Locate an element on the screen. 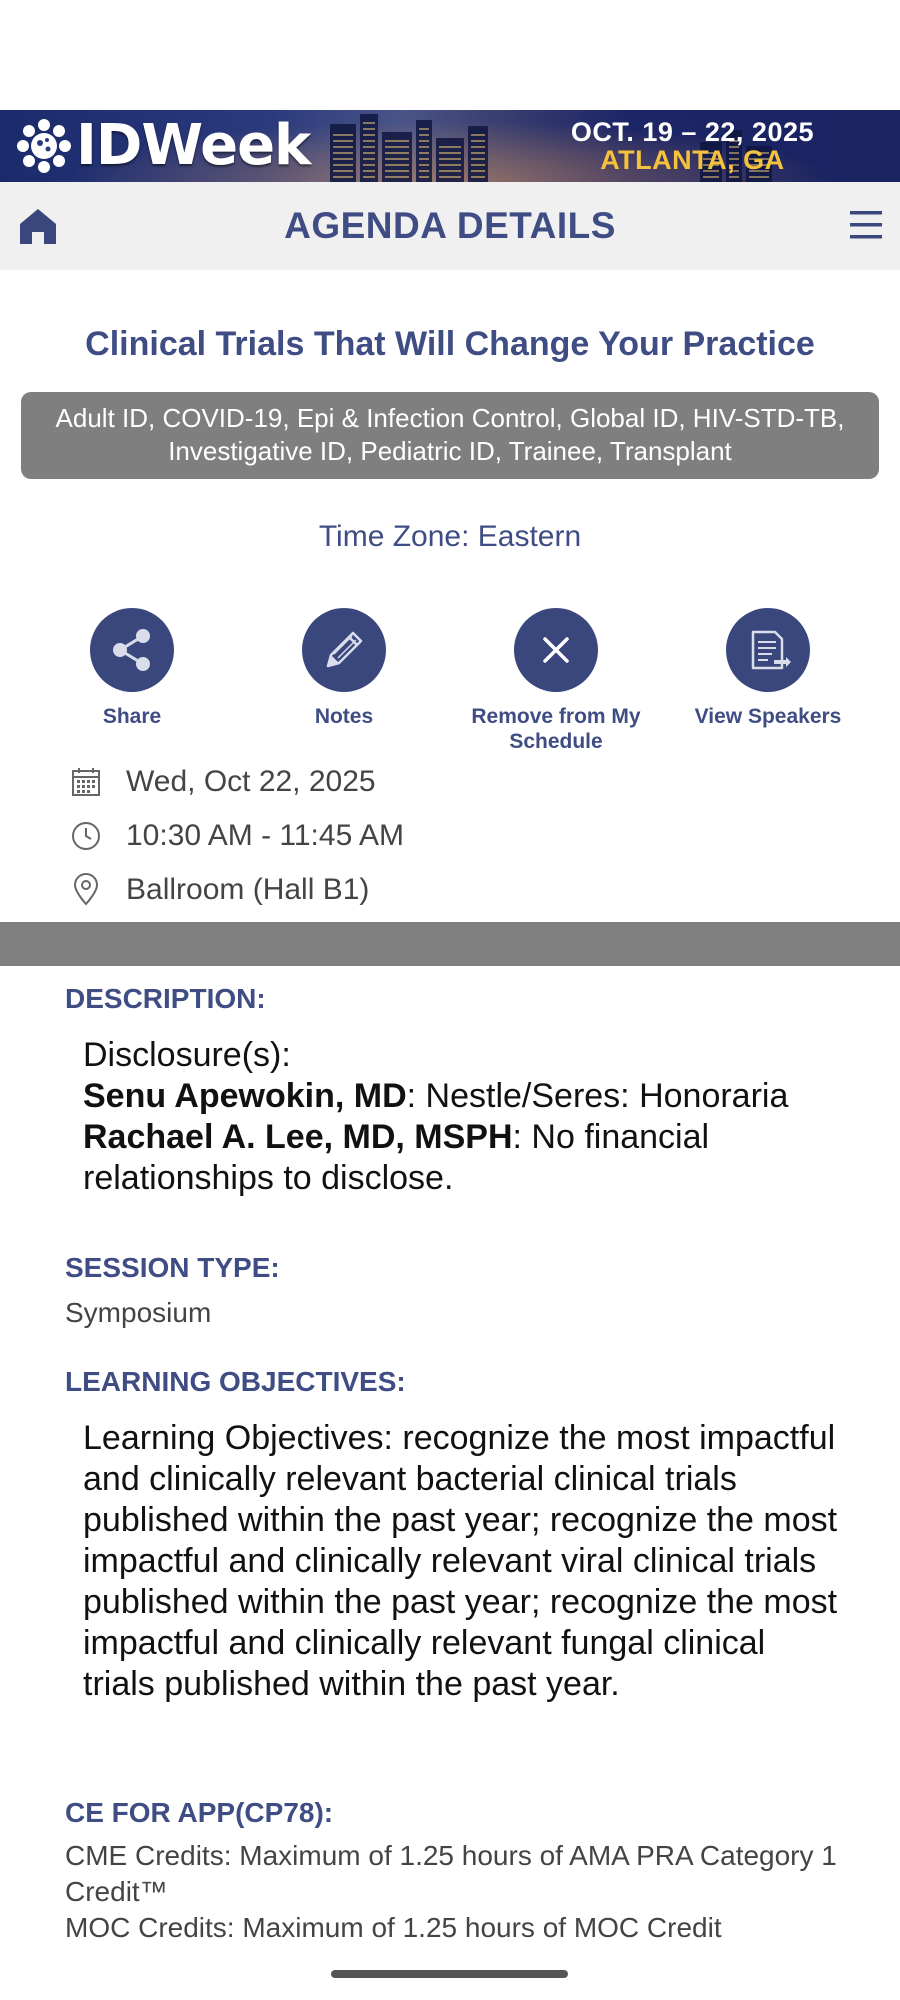  remove-from-schedule-label: Remove from My Schedule is located at coordinates (556, 729).